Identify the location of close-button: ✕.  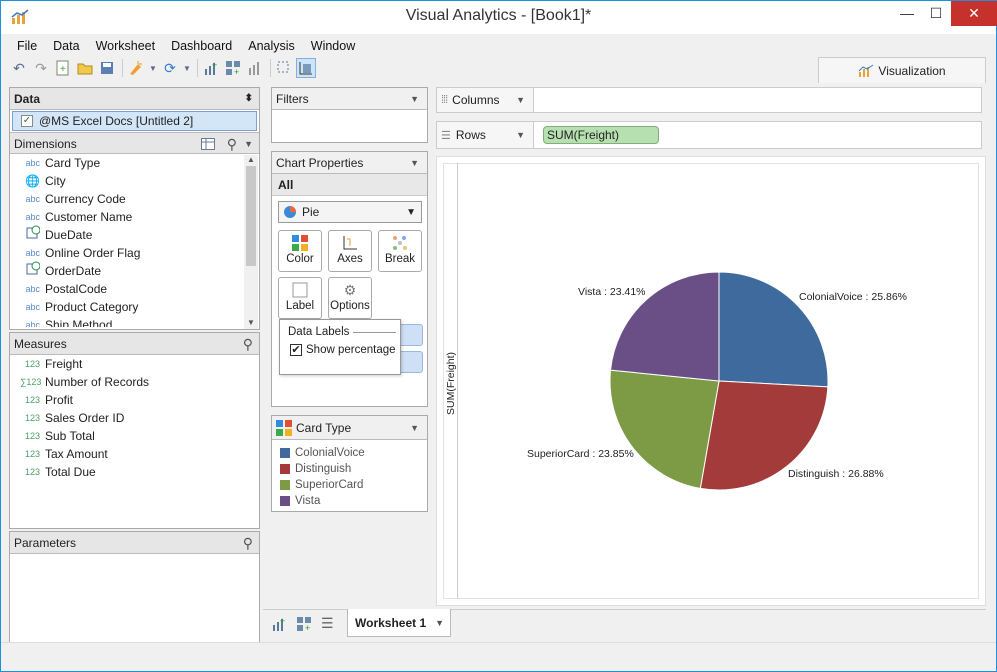
(974, 13).